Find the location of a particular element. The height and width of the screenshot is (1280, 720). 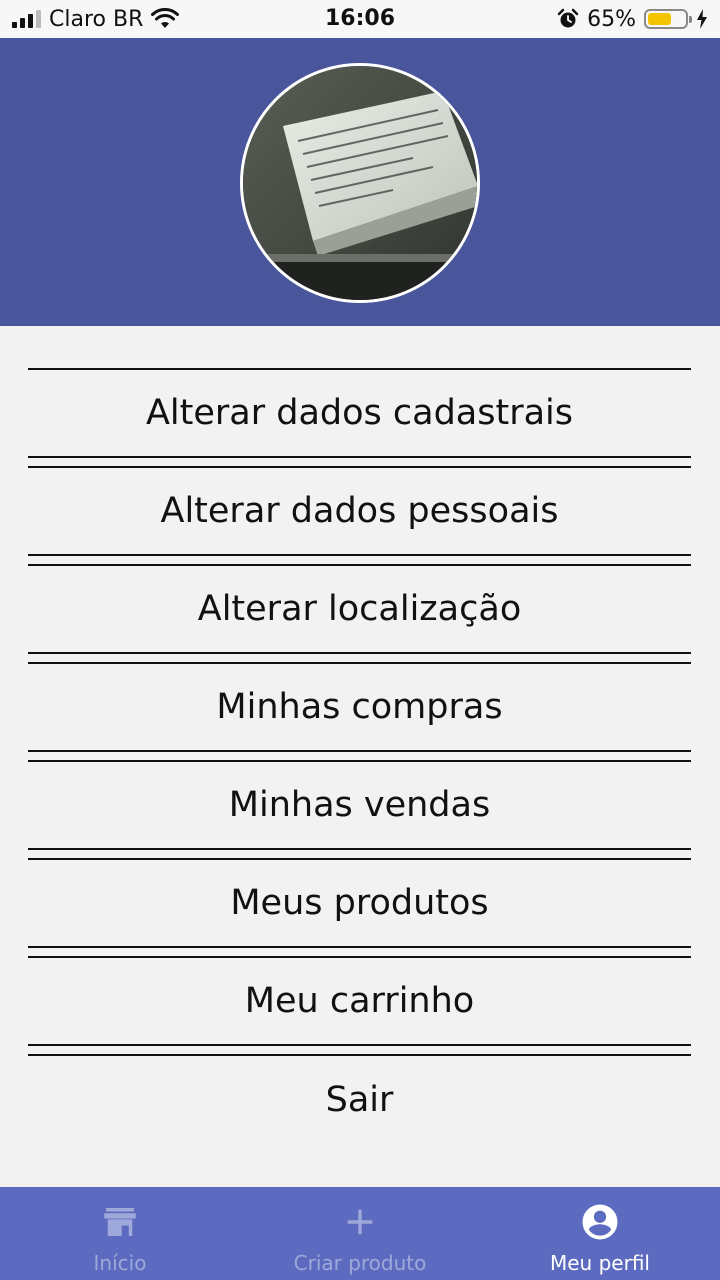

tab-meu-perfil: Meu perfil is located at coordinates (600, 1233).